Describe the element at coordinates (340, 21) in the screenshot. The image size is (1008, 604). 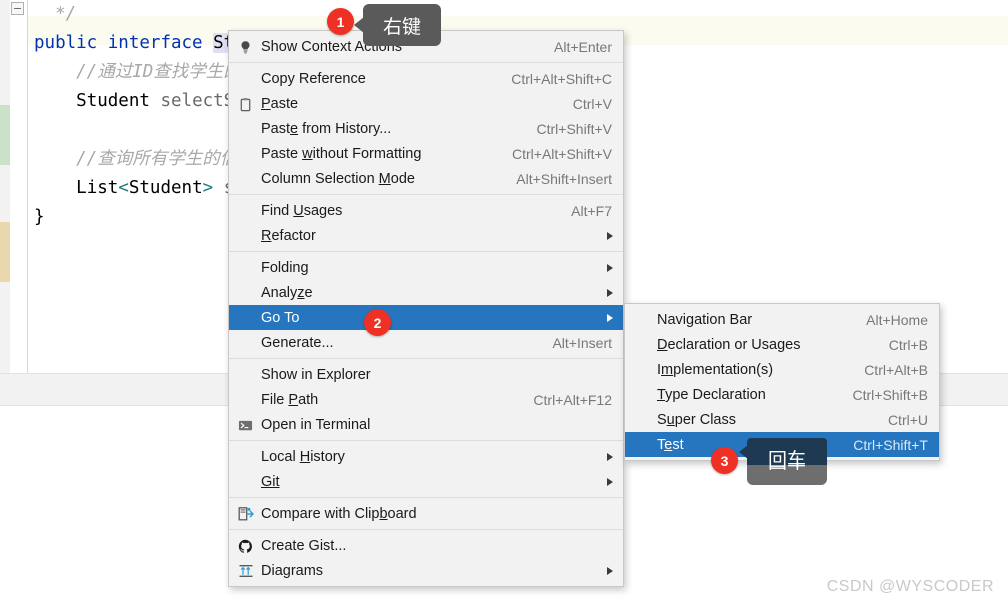
I see `step-badge-1: 1` at that location.